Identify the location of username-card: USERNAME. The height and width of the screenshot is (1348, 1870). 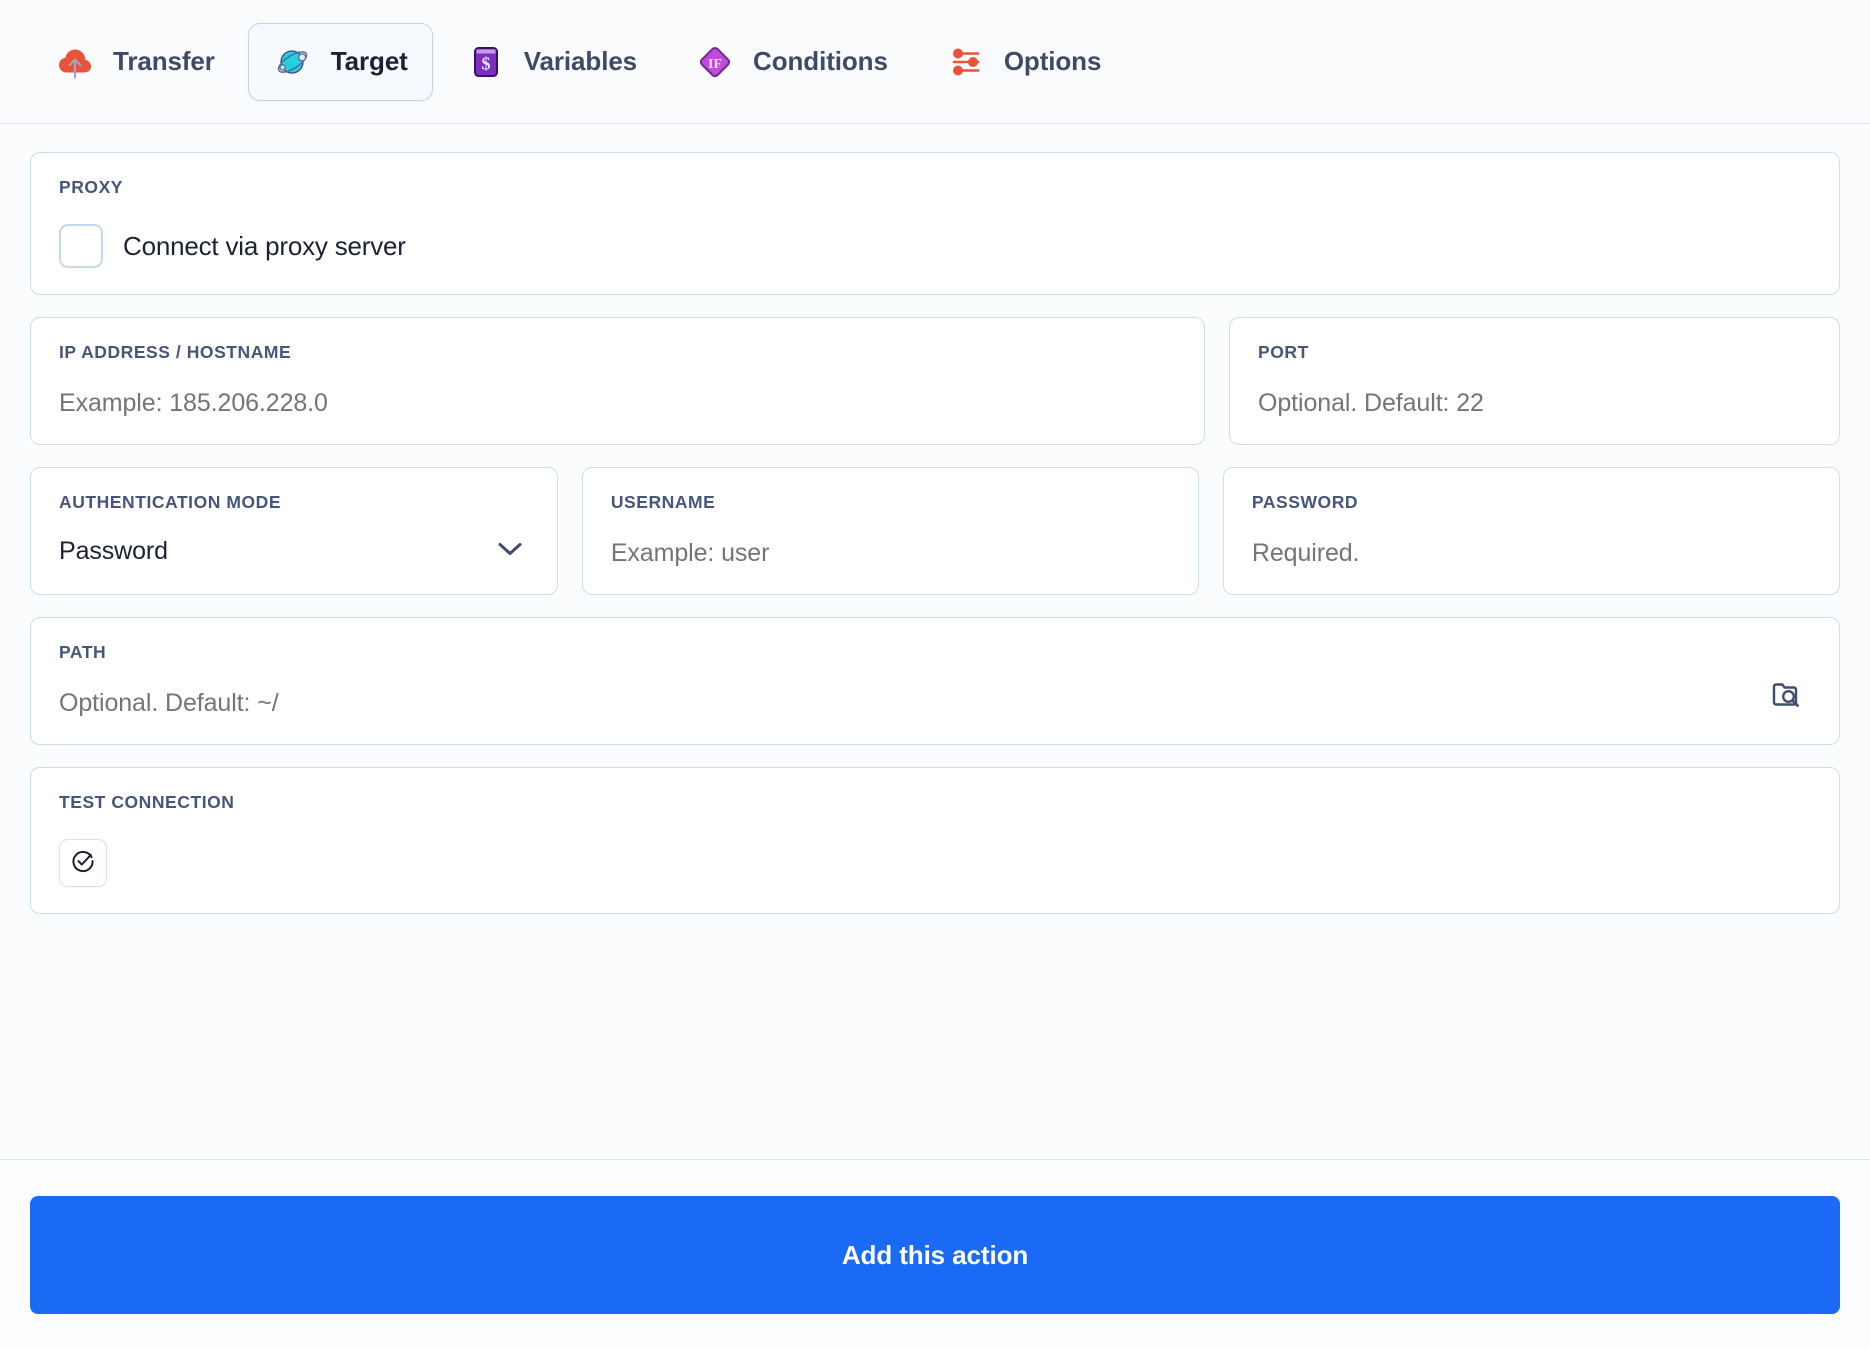
(890, 531).